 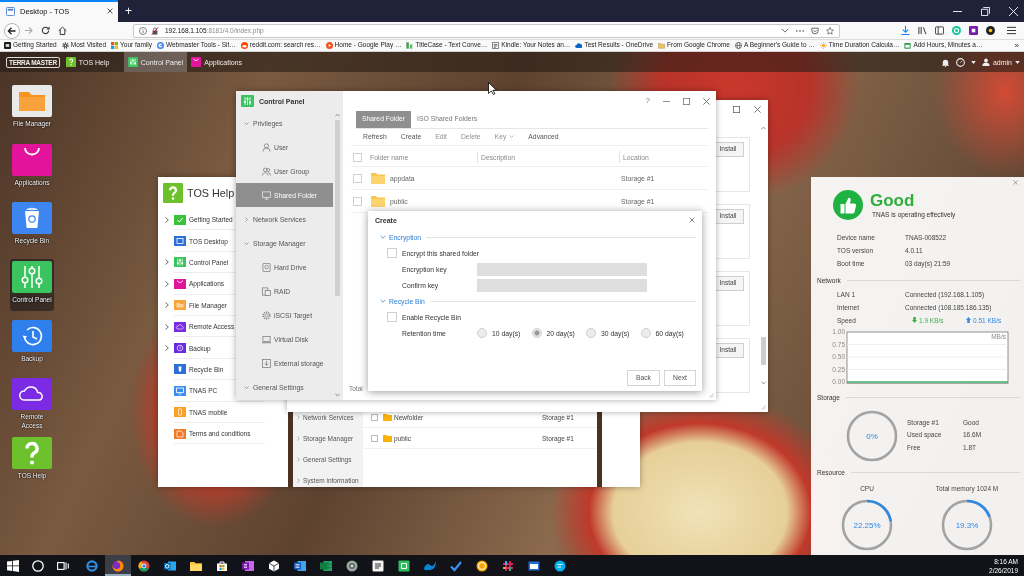 I want to click on hashtag-icon, so click(x=508, y=565).